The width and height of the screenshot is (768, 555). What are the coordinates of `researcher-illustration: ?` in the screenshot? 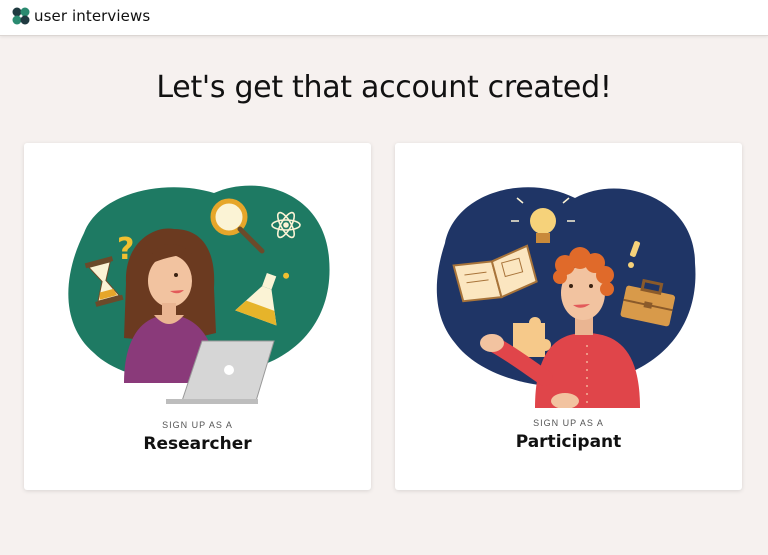 It's located at (199, 294).